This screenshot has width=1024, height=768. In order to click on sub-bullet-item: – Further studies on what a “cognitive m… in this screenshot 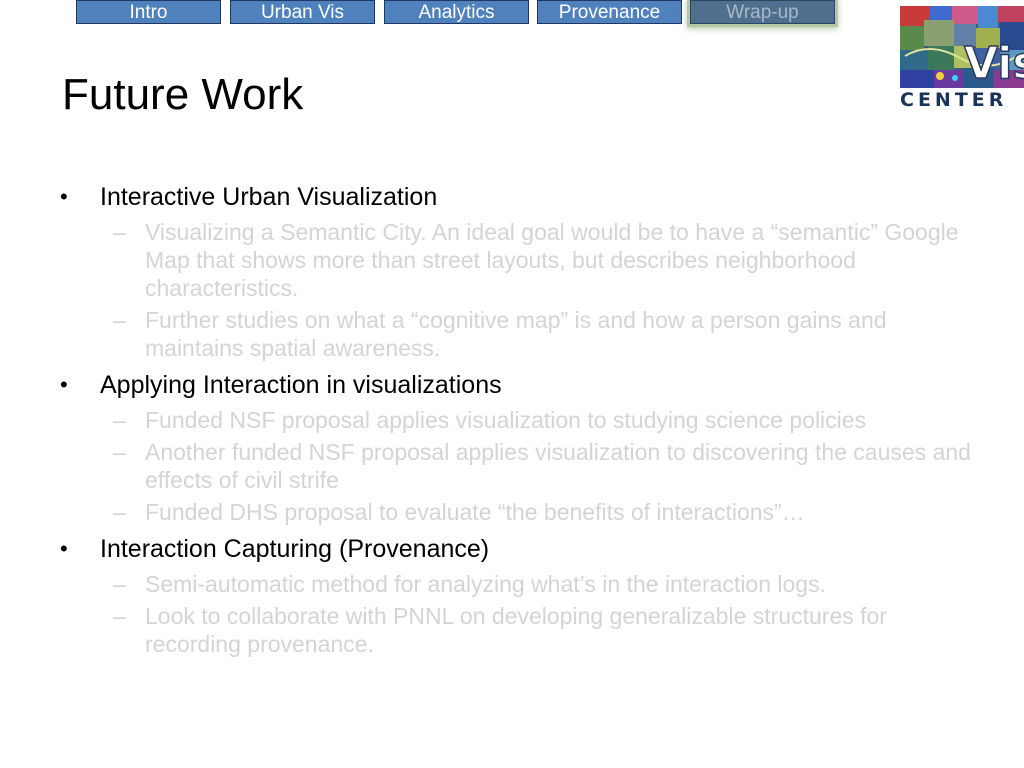, I will do `click(520, 334)`.